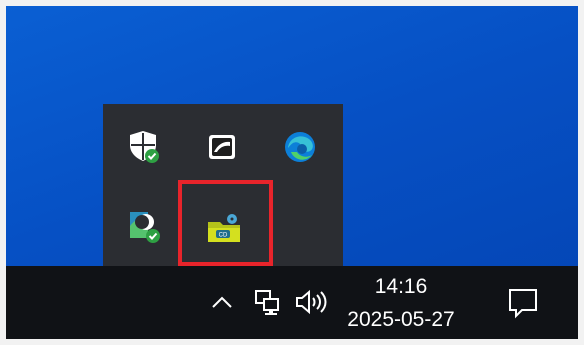 The width and height of the screenshot is (584, 345). What do you see at coordinates (222, 147) in the screenshot?
I see `app-tray-icon` at bounding box center [222, 147].